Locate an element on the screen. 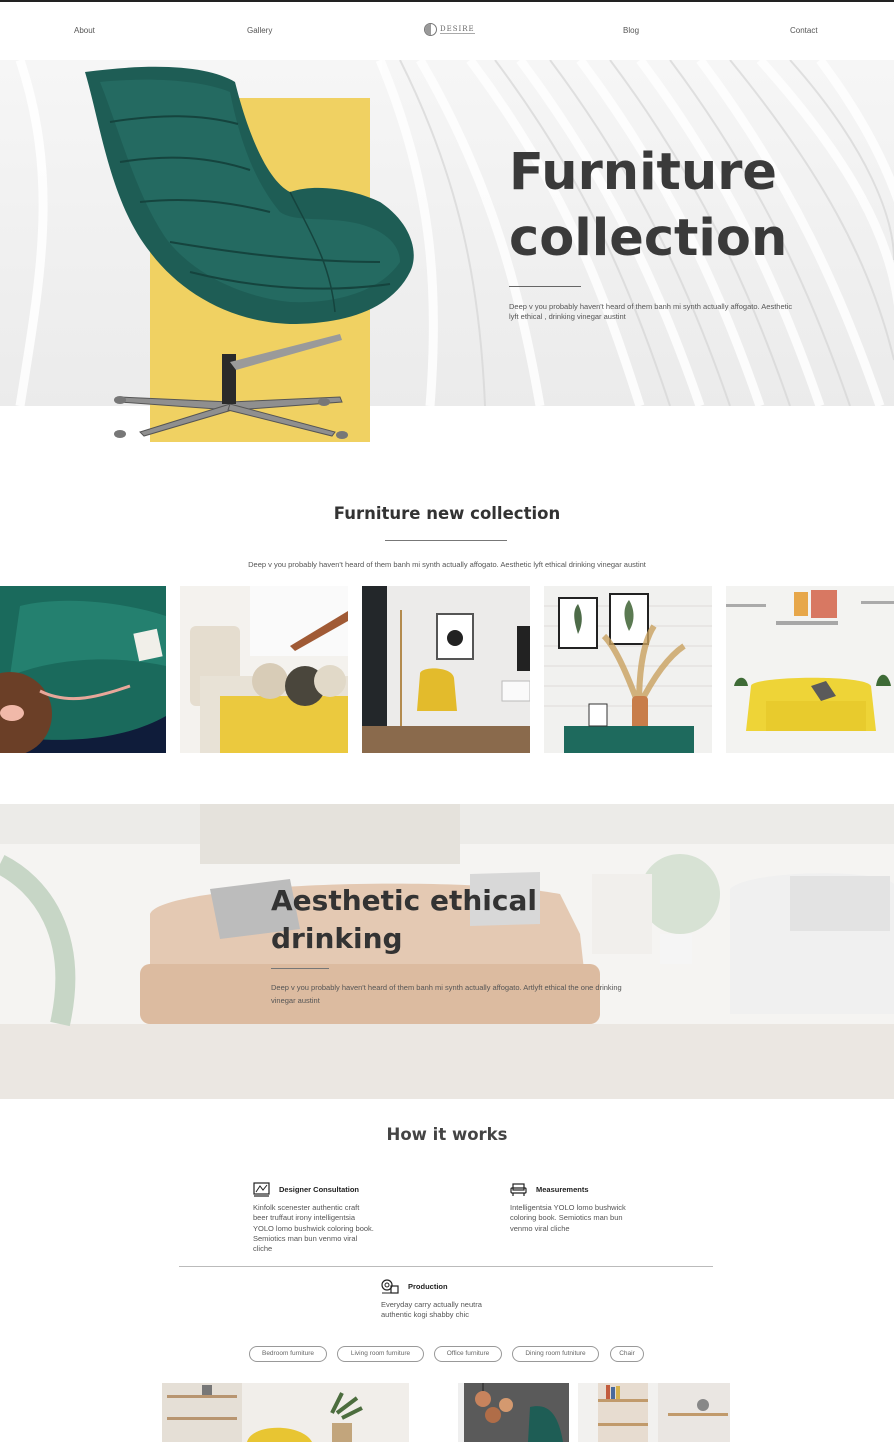 The height and width of the screenshot is (1442, 894). step-title: Designer Consultation is located at coordinates (319, 1189).